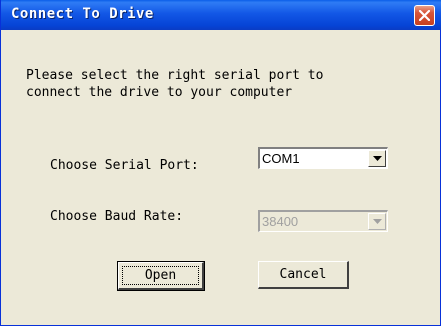 This screenshot has height=326, width=441. Describe the element at coordinates (281, 158) in the screenshot. I see `serial-port-value: COM1` at that location.